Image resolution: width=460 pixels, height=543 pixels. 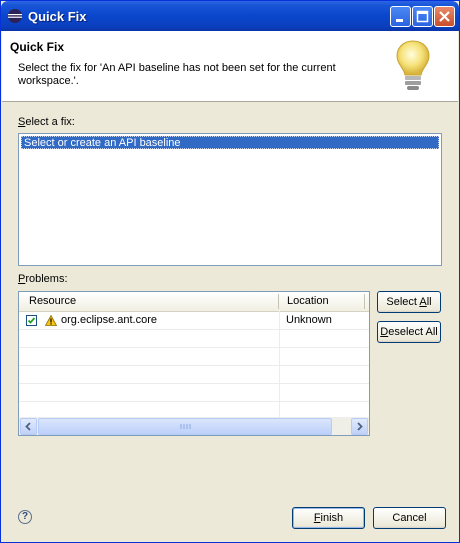 I want to click on scroll-thumb, so click(x=185, y=426).